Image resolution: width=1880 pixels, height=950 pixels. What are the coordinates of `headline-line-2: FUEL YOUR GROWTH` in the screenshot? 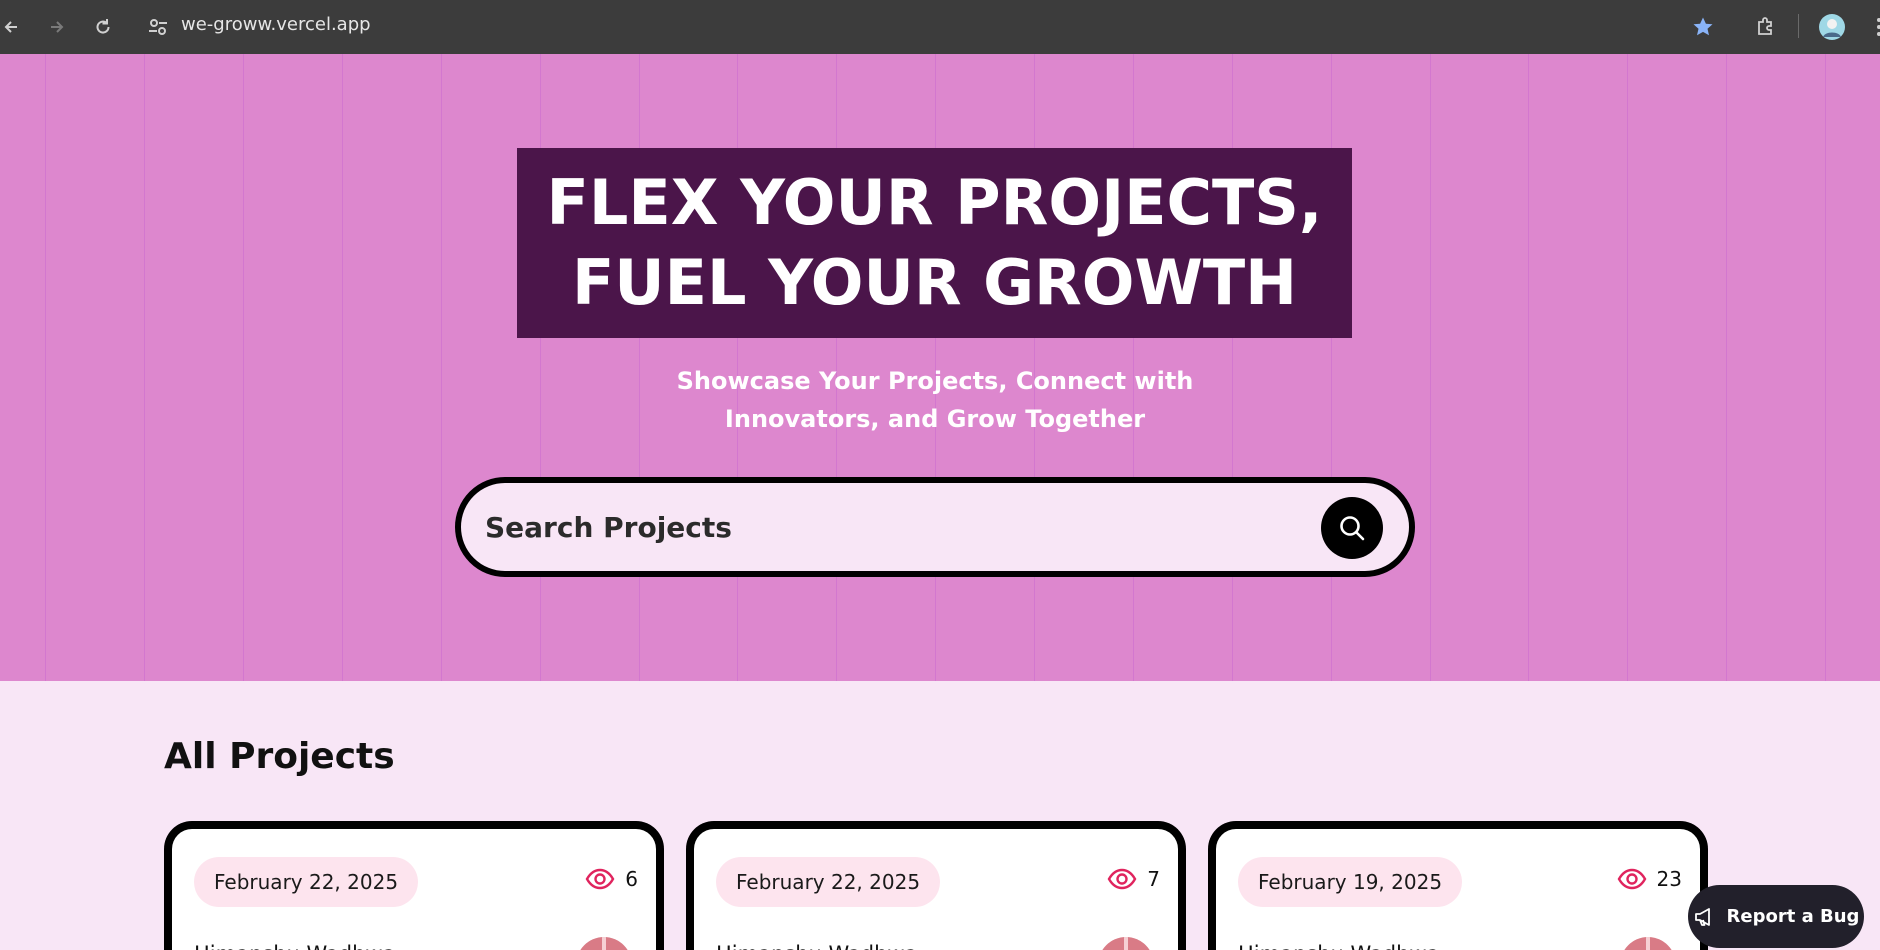 It's located at (934, 282).